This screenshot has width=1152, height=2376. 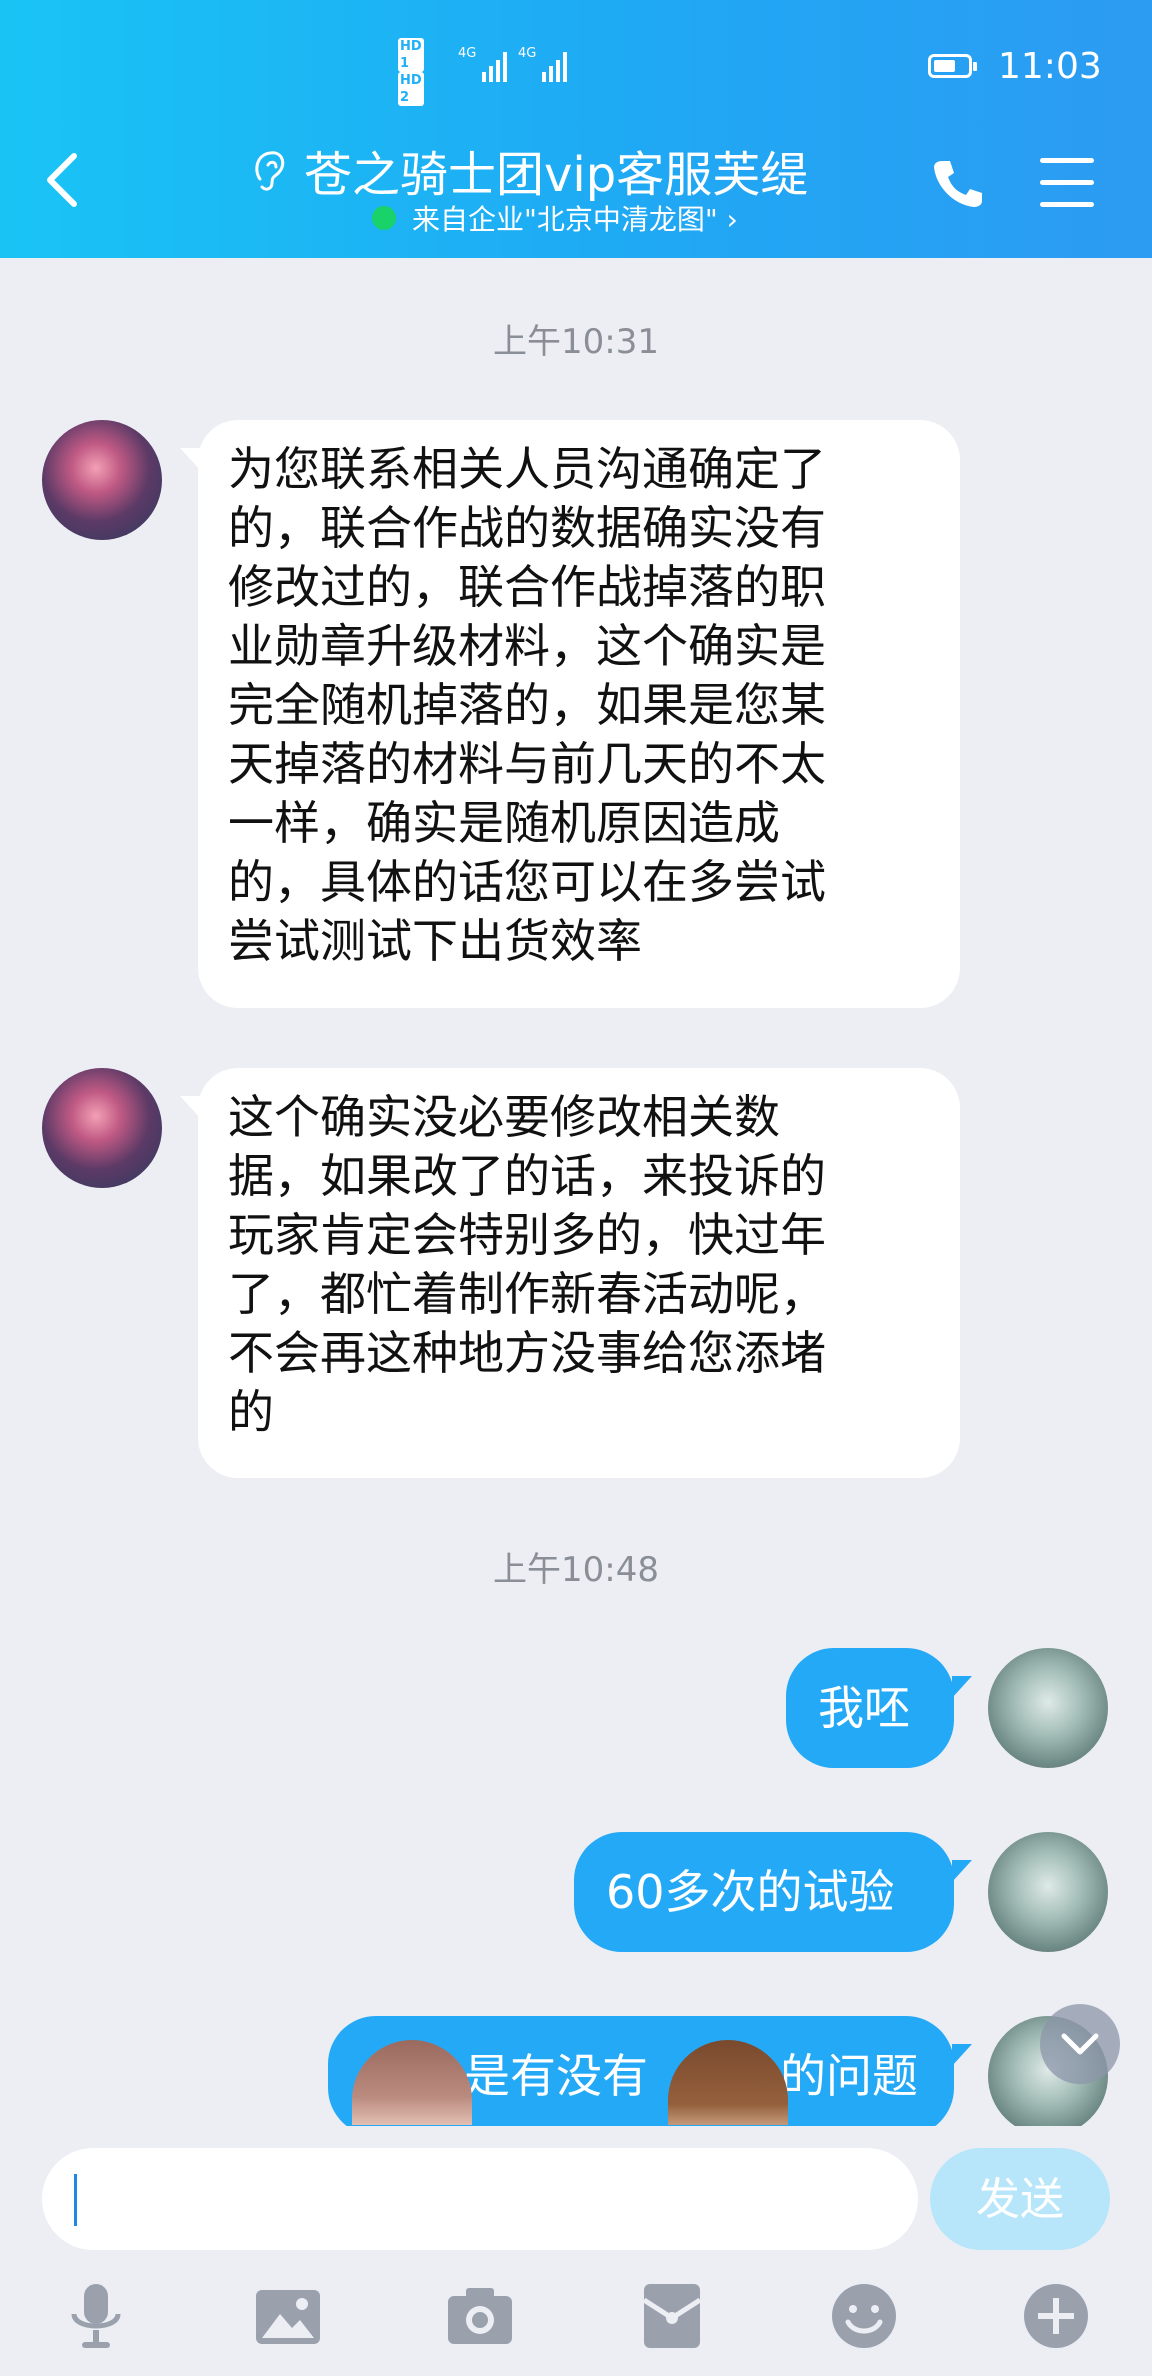 What do you see at coordinates (556, 175) in the screenshot?
I see `chat-title: 苍之骑士团vip客服芙缇` at bounding box center [556, 175].